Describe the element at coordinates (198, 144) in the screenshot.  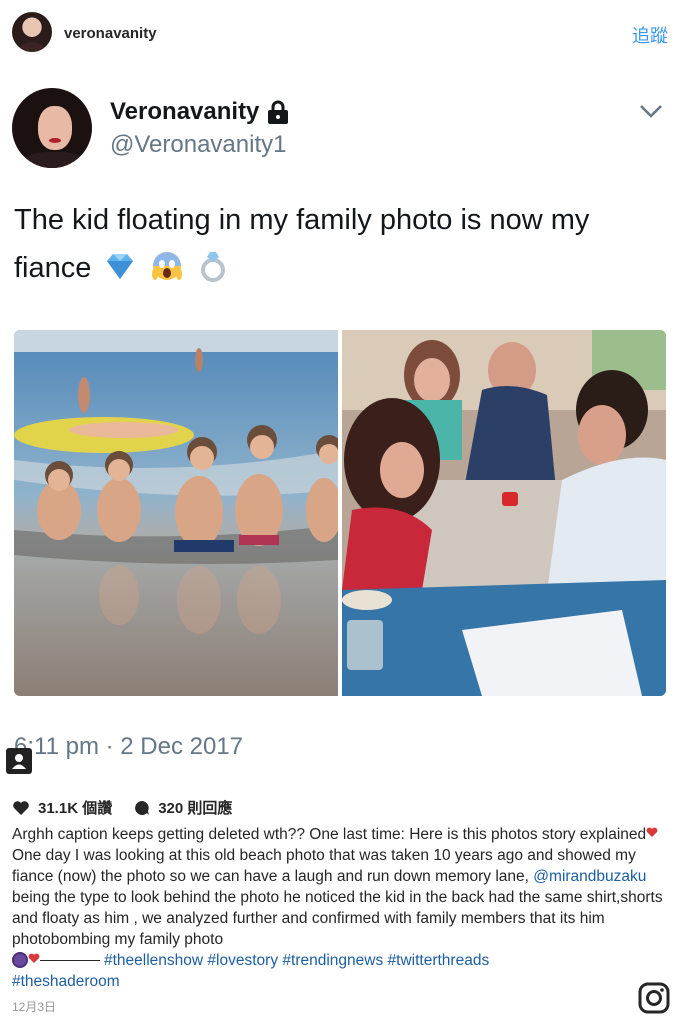
I see `tweet-handle: @Veronavanity1` at that location.